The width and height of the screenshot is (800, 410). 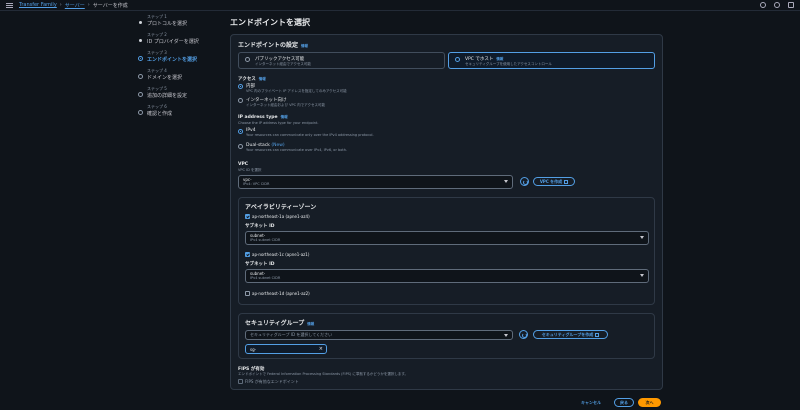 I want to click on step-2: ステップ 2 ID プロバイダーを選択, so click(x=183, y=41).